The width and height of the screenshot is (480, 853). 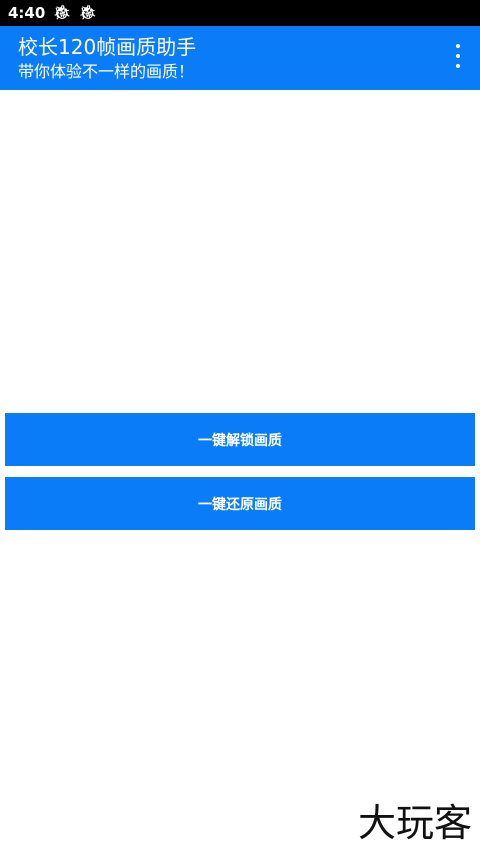 I want to click on status-bar: 4:40 🐞︎ 🐞︎, so click(x=240, y=13).